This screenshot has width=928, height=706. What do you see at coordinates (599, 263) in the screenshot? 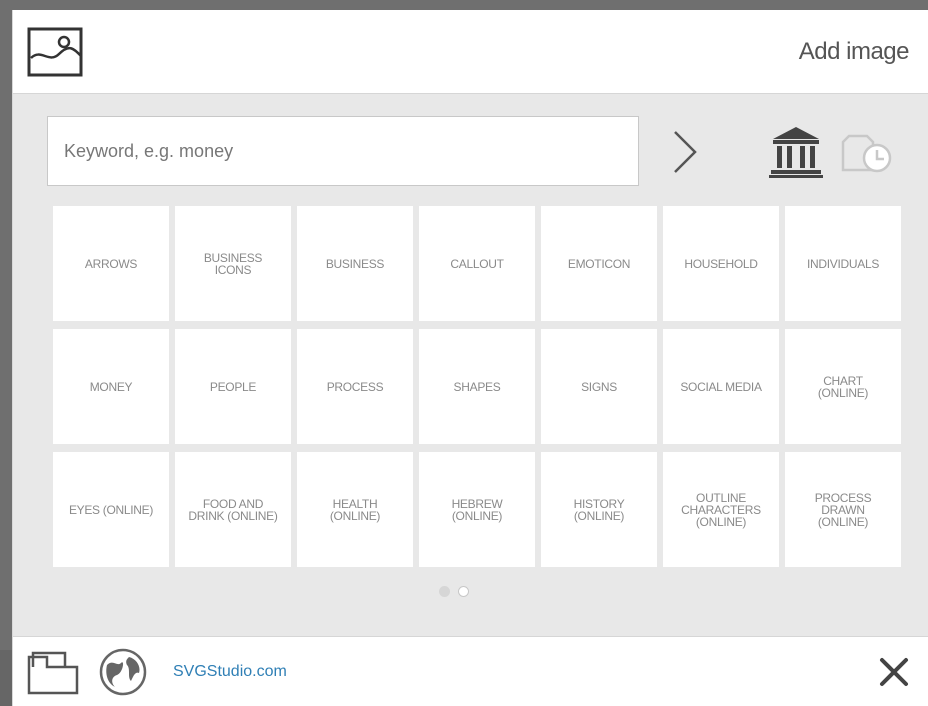
I see `category-tile: EMOTICON` at bounding box center [599, 263].